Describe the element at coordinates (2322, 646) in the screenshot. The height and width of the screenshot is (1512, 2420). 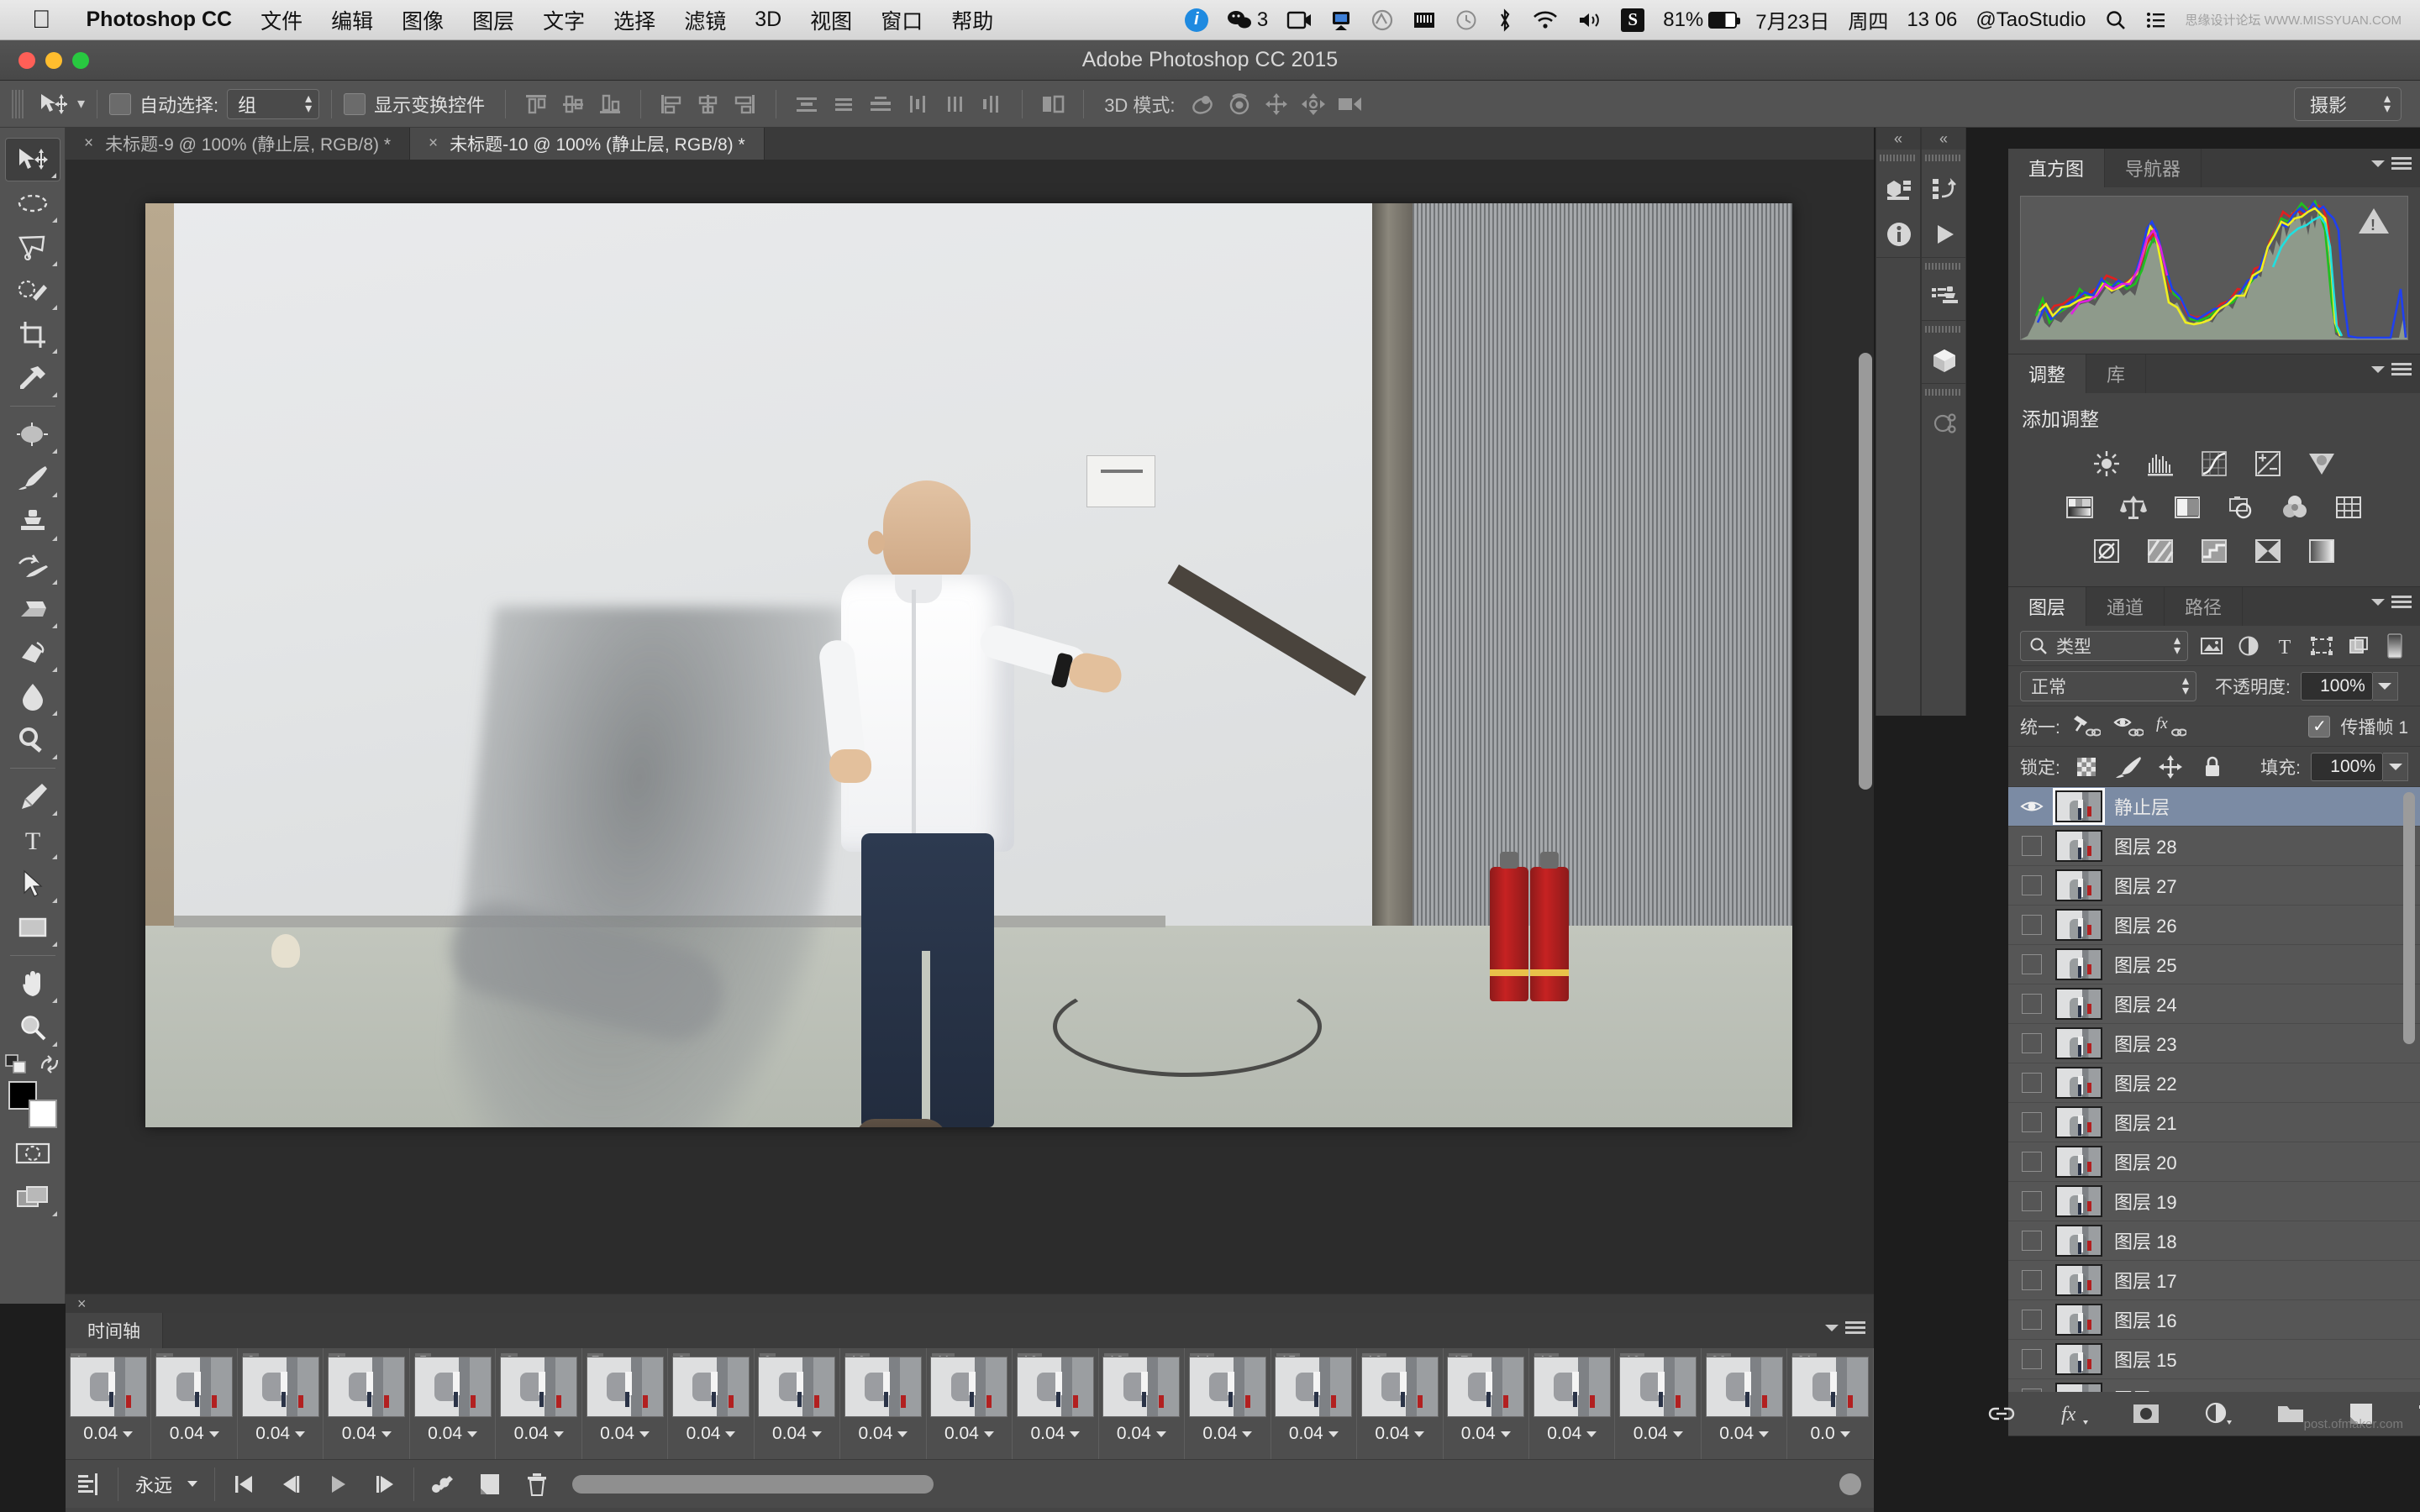
I see `filter-shape-icon` at that location.